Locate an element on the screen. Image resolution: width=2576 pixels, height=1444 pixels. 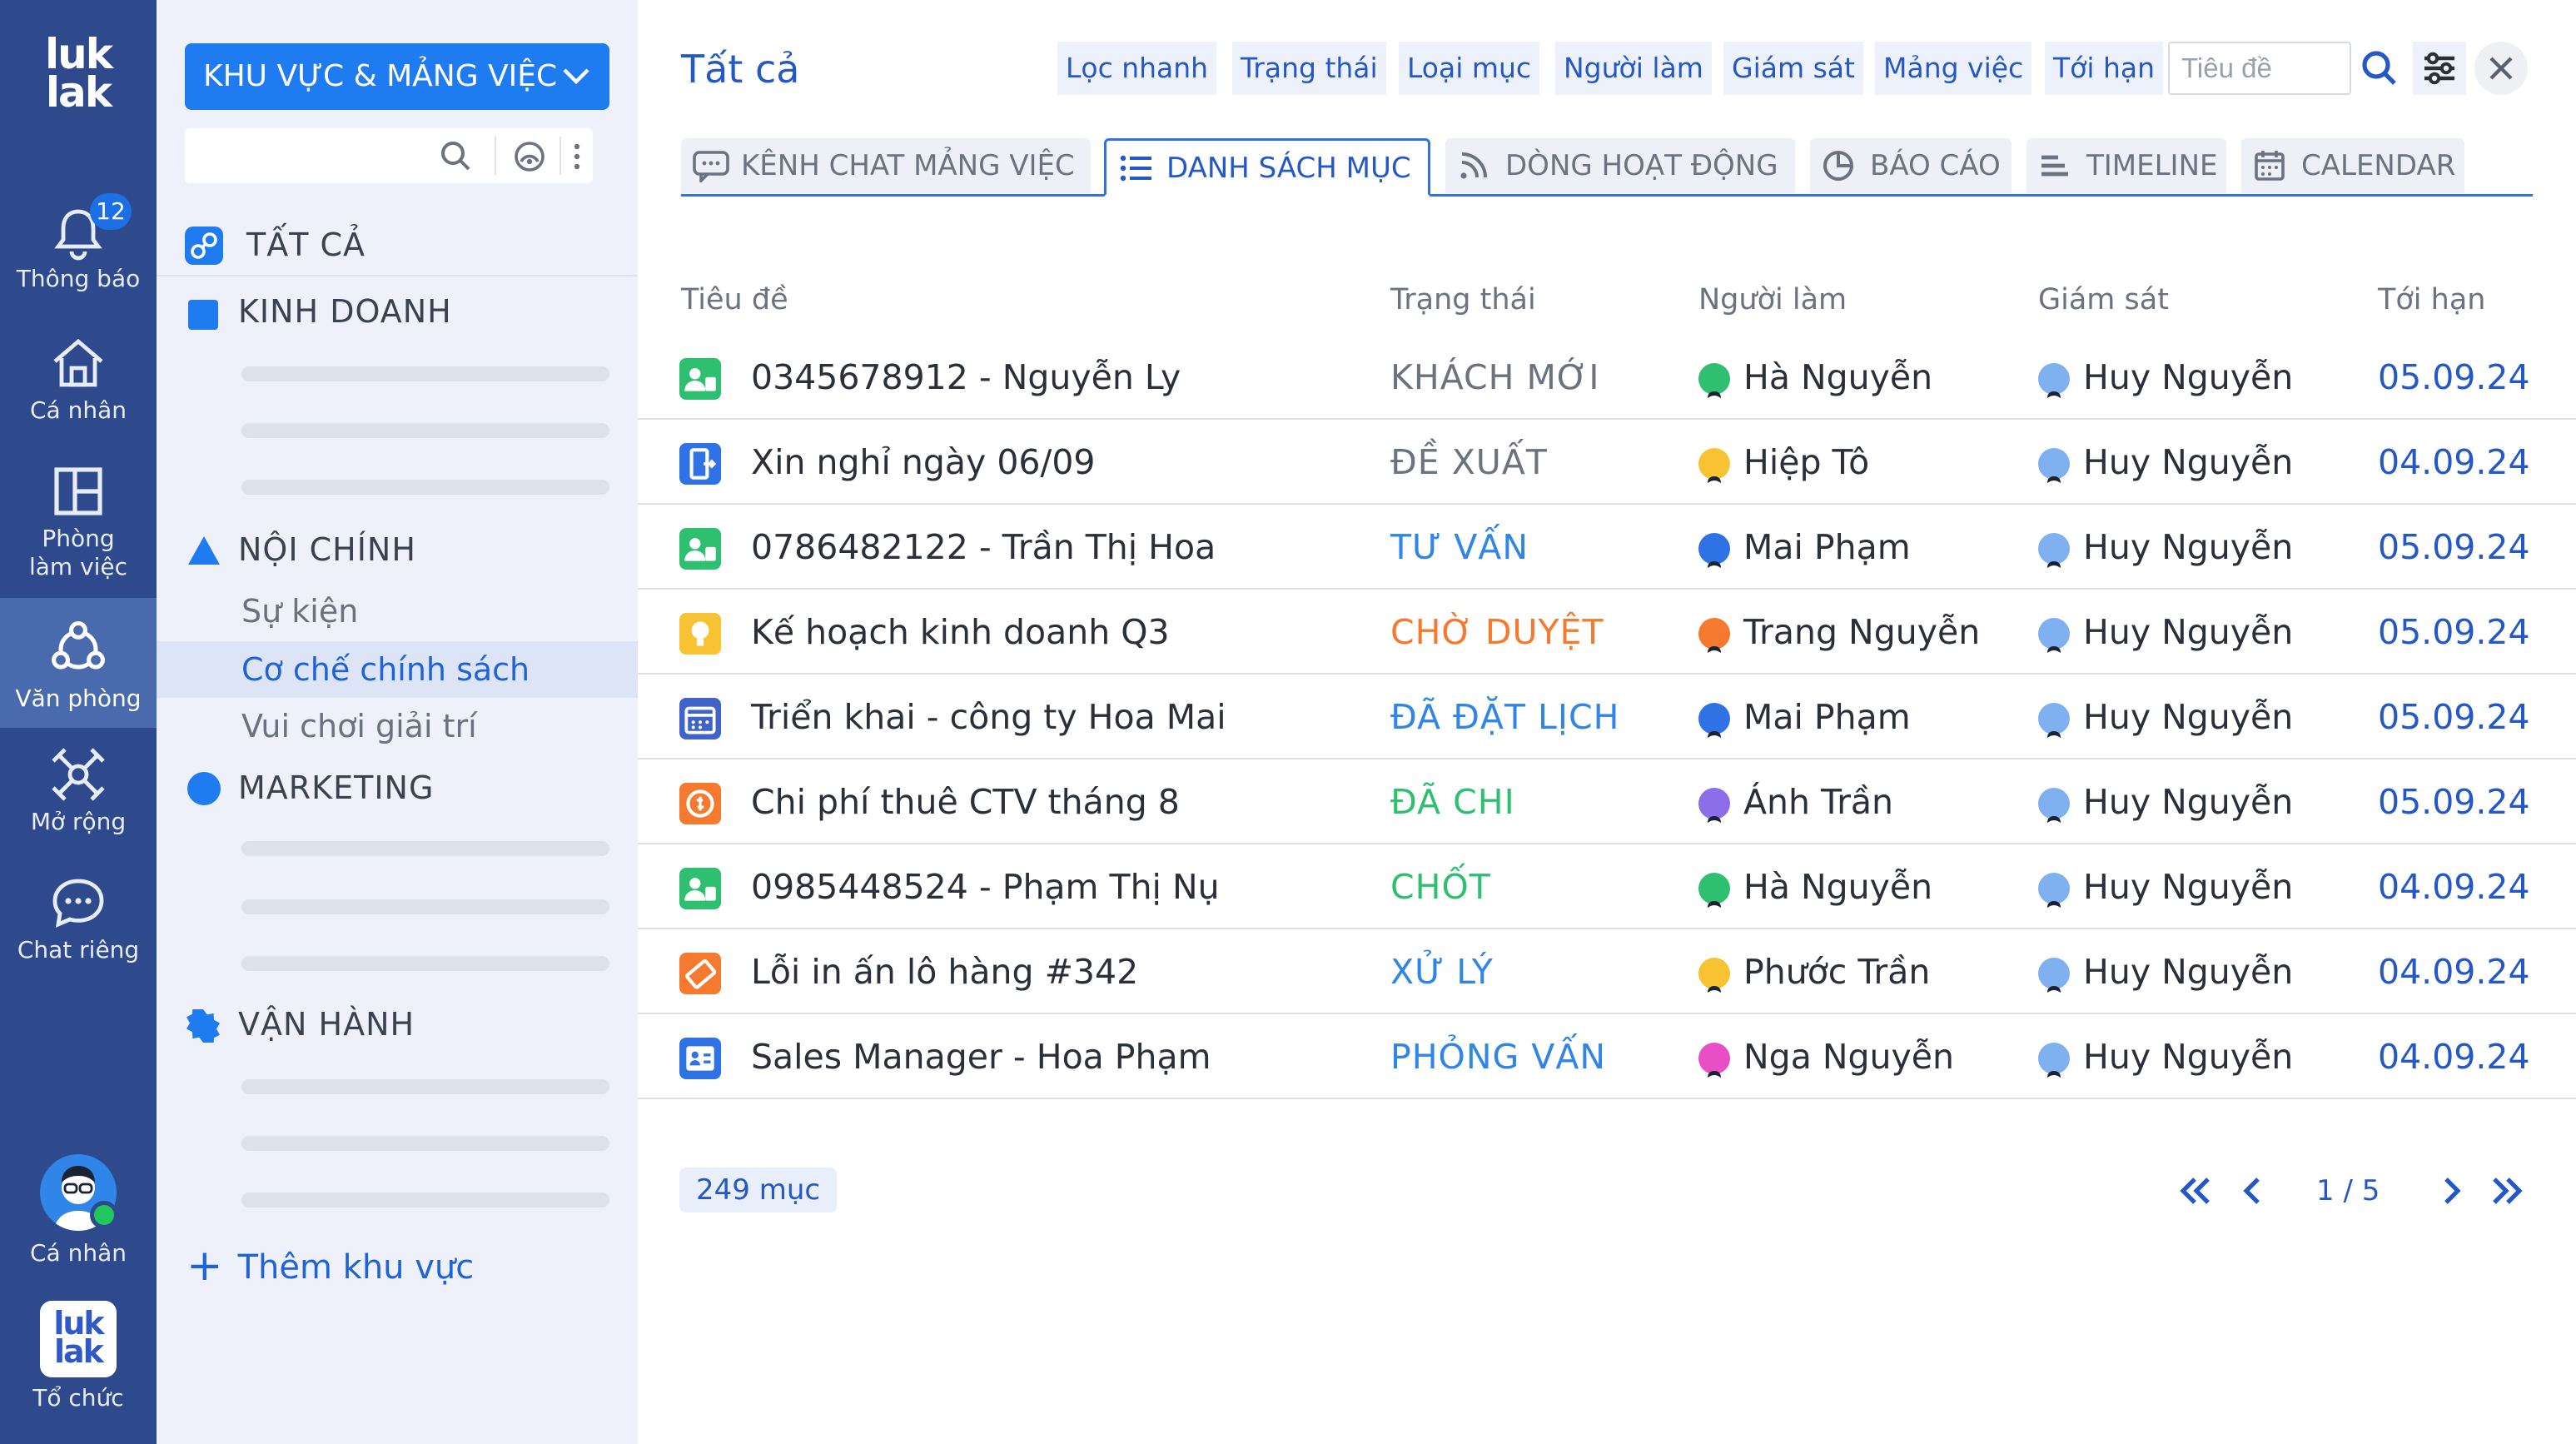
filter-supervisor: Giám sát is located at coordinates (1793, 68).